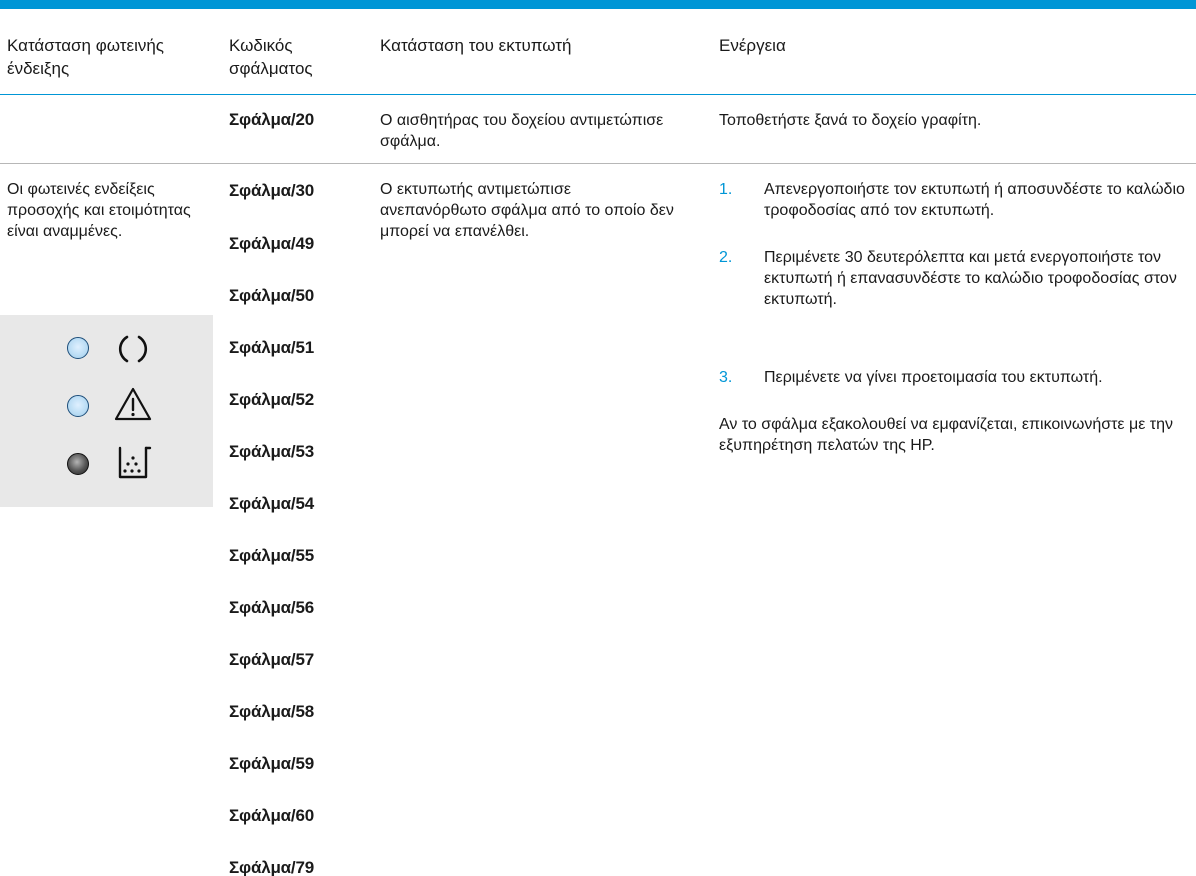 This screenshot has height=876, width=1196. What do you see at coordinates (271, 451) in the screenshot?
I see `row2-error-code: Σφάλμα/53` at bounding box center [271, 451].